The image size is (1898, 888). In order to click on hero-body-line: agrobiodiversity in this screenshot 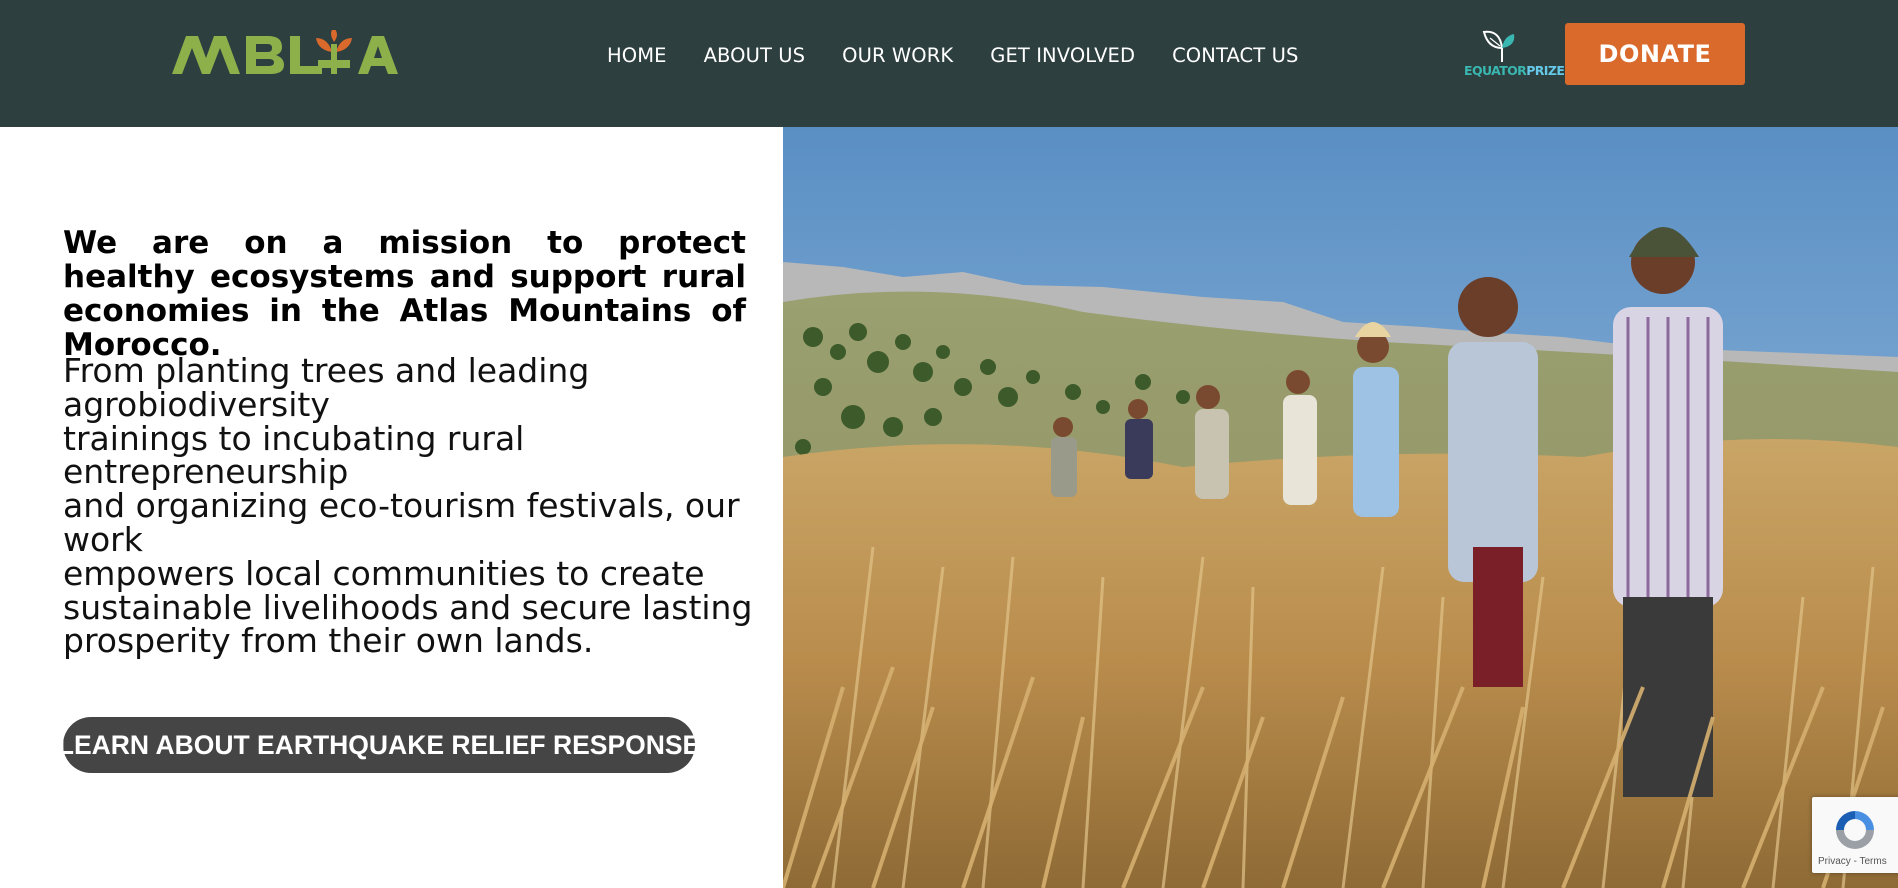, I will do `click(196, 404)`.